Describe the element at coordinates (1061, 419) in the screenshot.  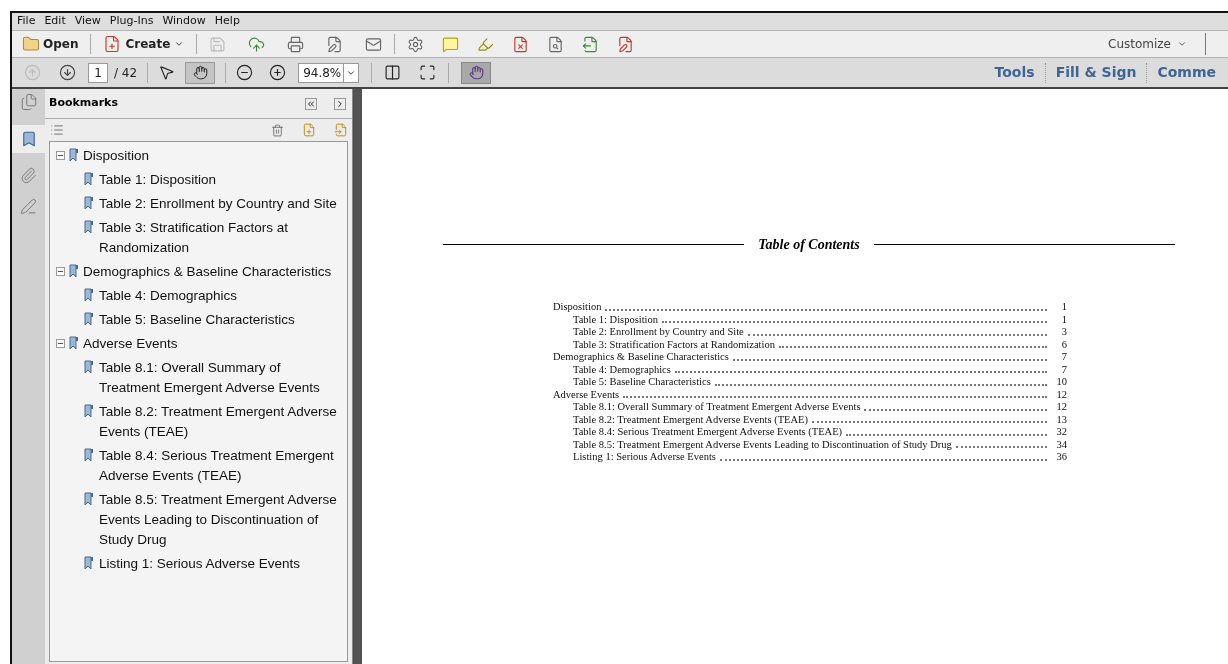
I see `toc-page-number: 13` at that location.